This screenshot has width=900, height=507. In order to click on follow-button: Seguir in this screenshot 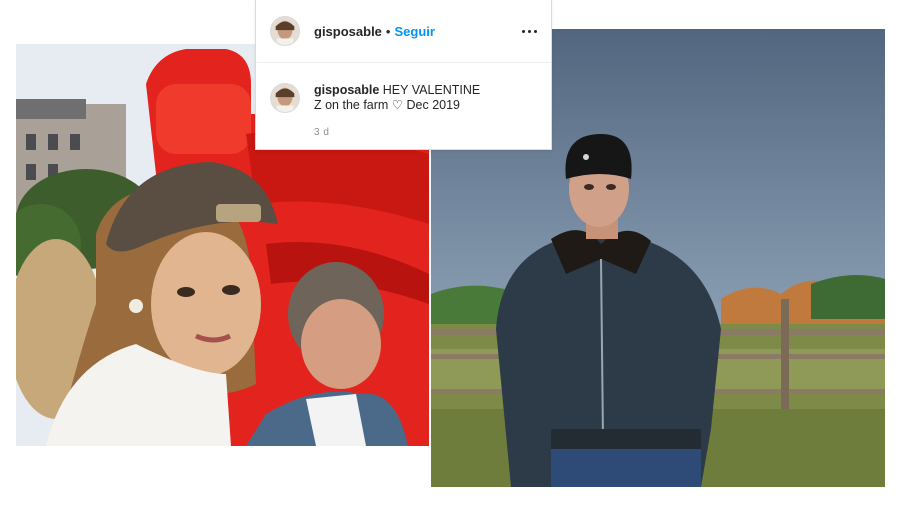, I will do `click(414, 31)`.